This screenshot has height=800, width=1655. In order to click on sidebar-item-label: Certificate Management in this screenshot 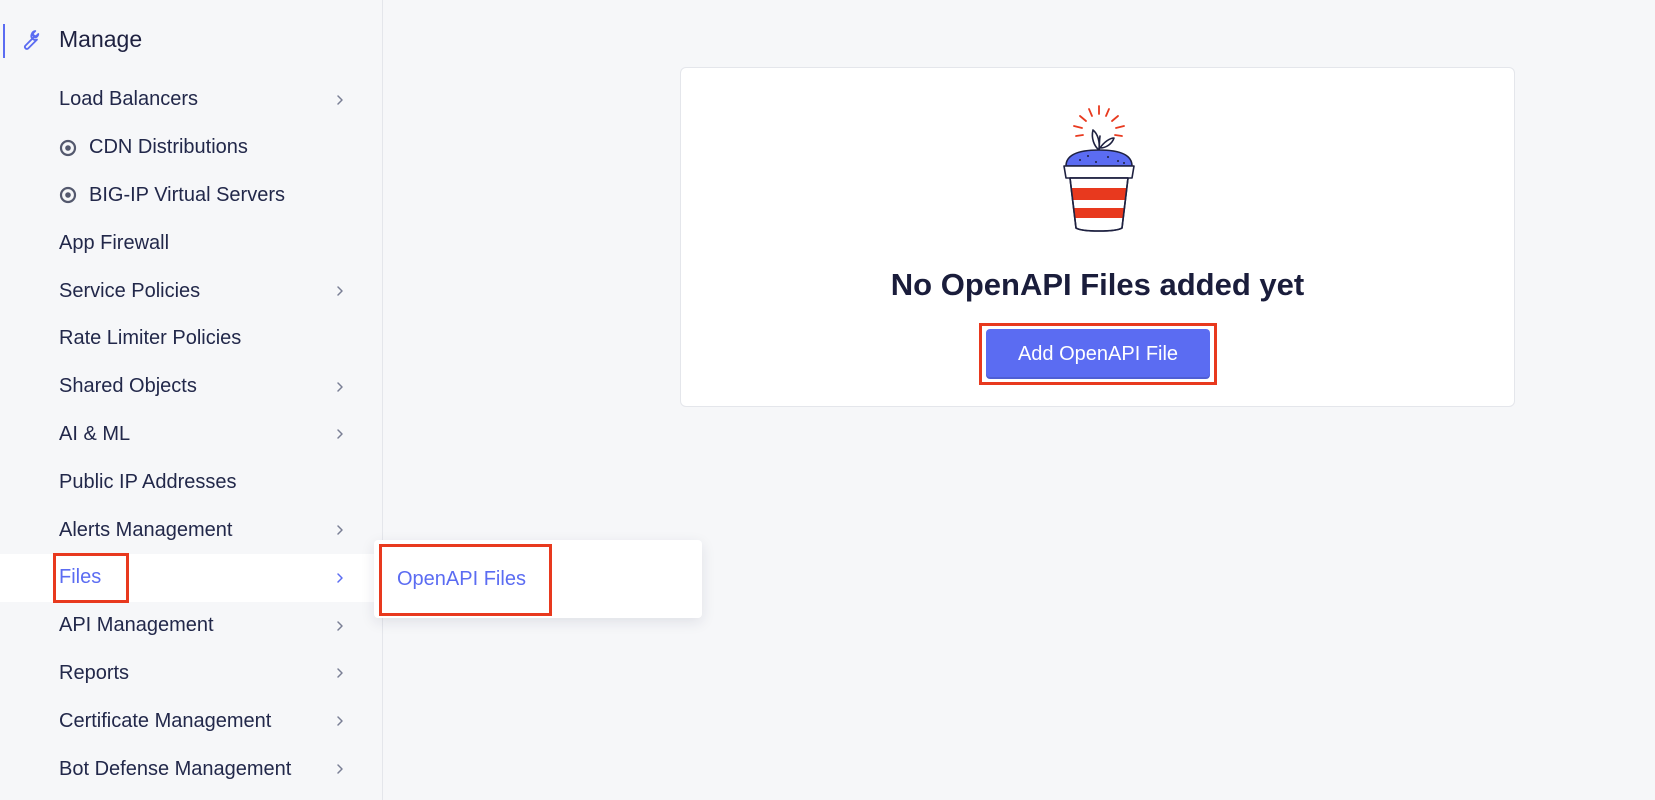, I will do `click(165, 720)`.